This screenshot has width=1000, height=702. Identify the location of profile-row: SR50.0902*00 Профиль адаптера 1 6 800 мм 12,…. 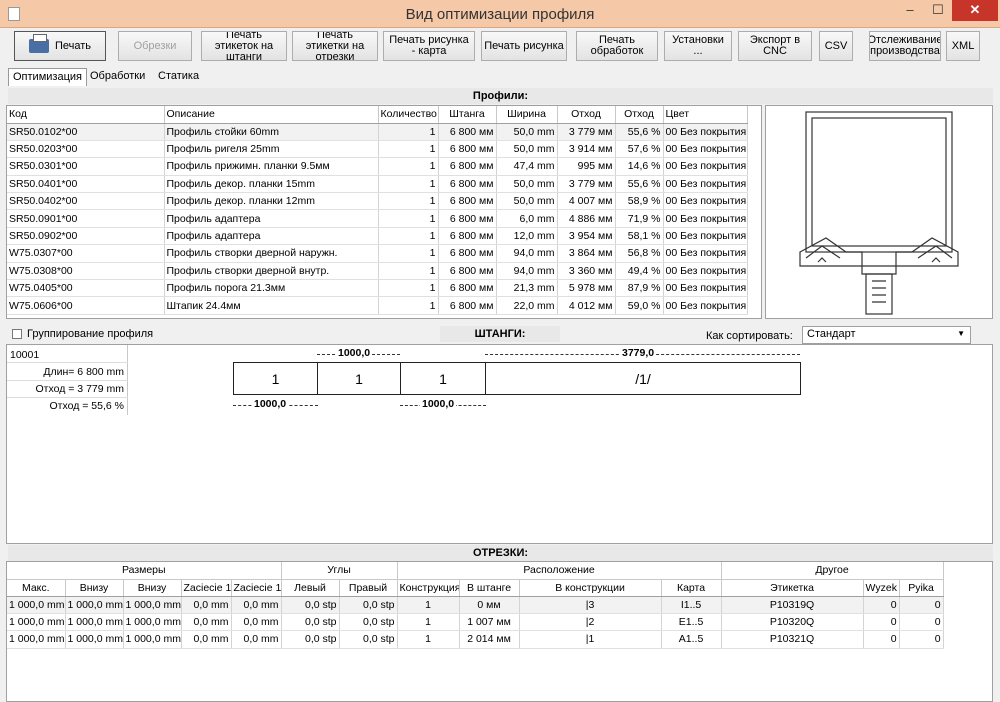
(377, 236).